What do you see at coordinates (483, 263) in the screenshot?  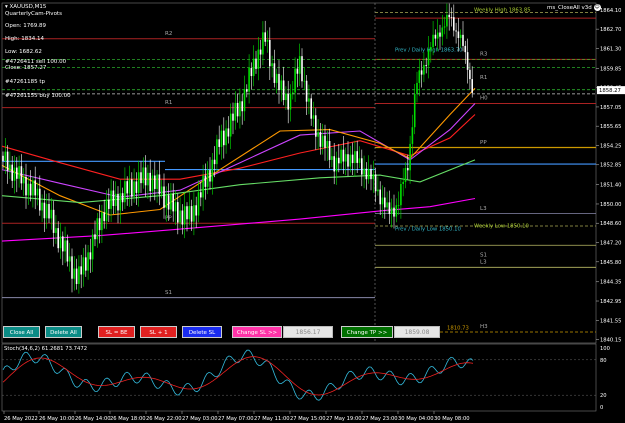 I see `pivot-label: L3` at bounding box center [483, 263].